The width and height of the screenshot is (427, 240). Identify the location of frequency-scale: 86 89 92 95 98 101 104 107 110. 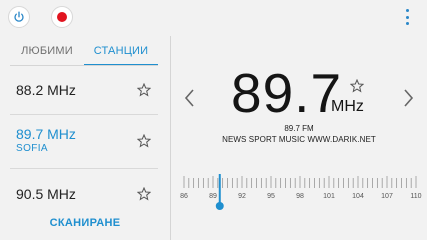
(299, 202).